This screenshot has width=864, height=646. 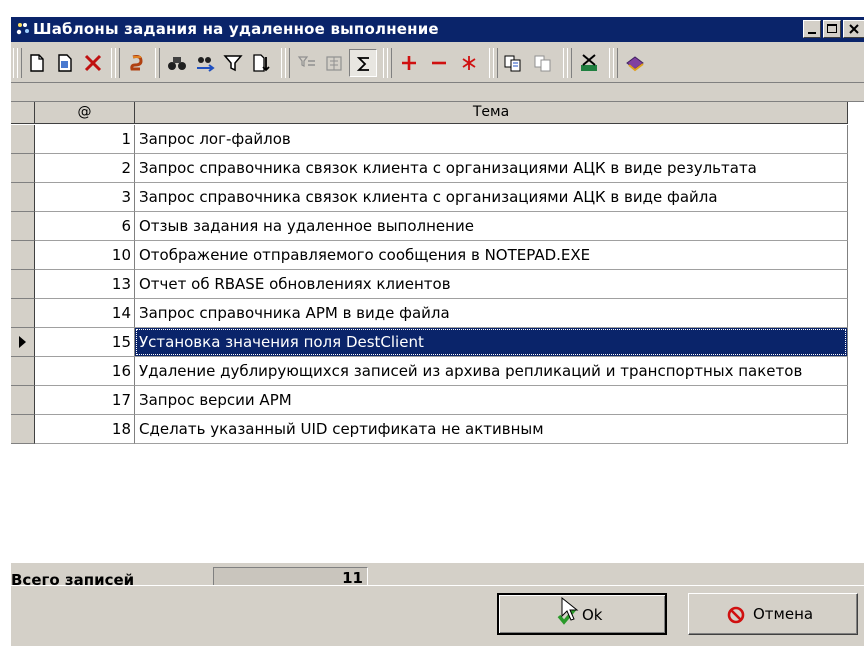 What do you see at coordinates (85, 197) in the screenshot?
I see `cell-num: 3` at bounding box center [85, 197].